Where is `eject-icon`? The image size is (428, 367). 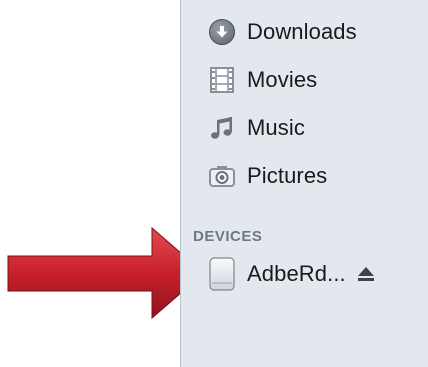 eject-icon is located at coordinates (365, 274).